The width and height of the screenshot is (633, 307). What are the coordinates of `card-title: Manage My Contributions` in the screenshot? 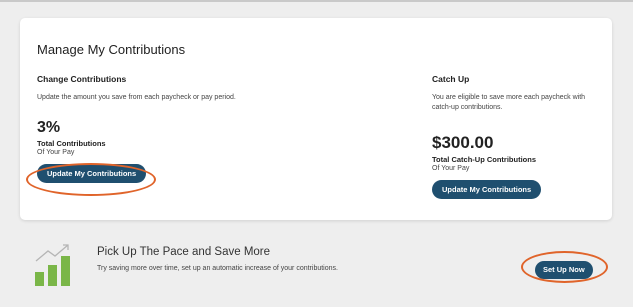 It's located at (111, 49).